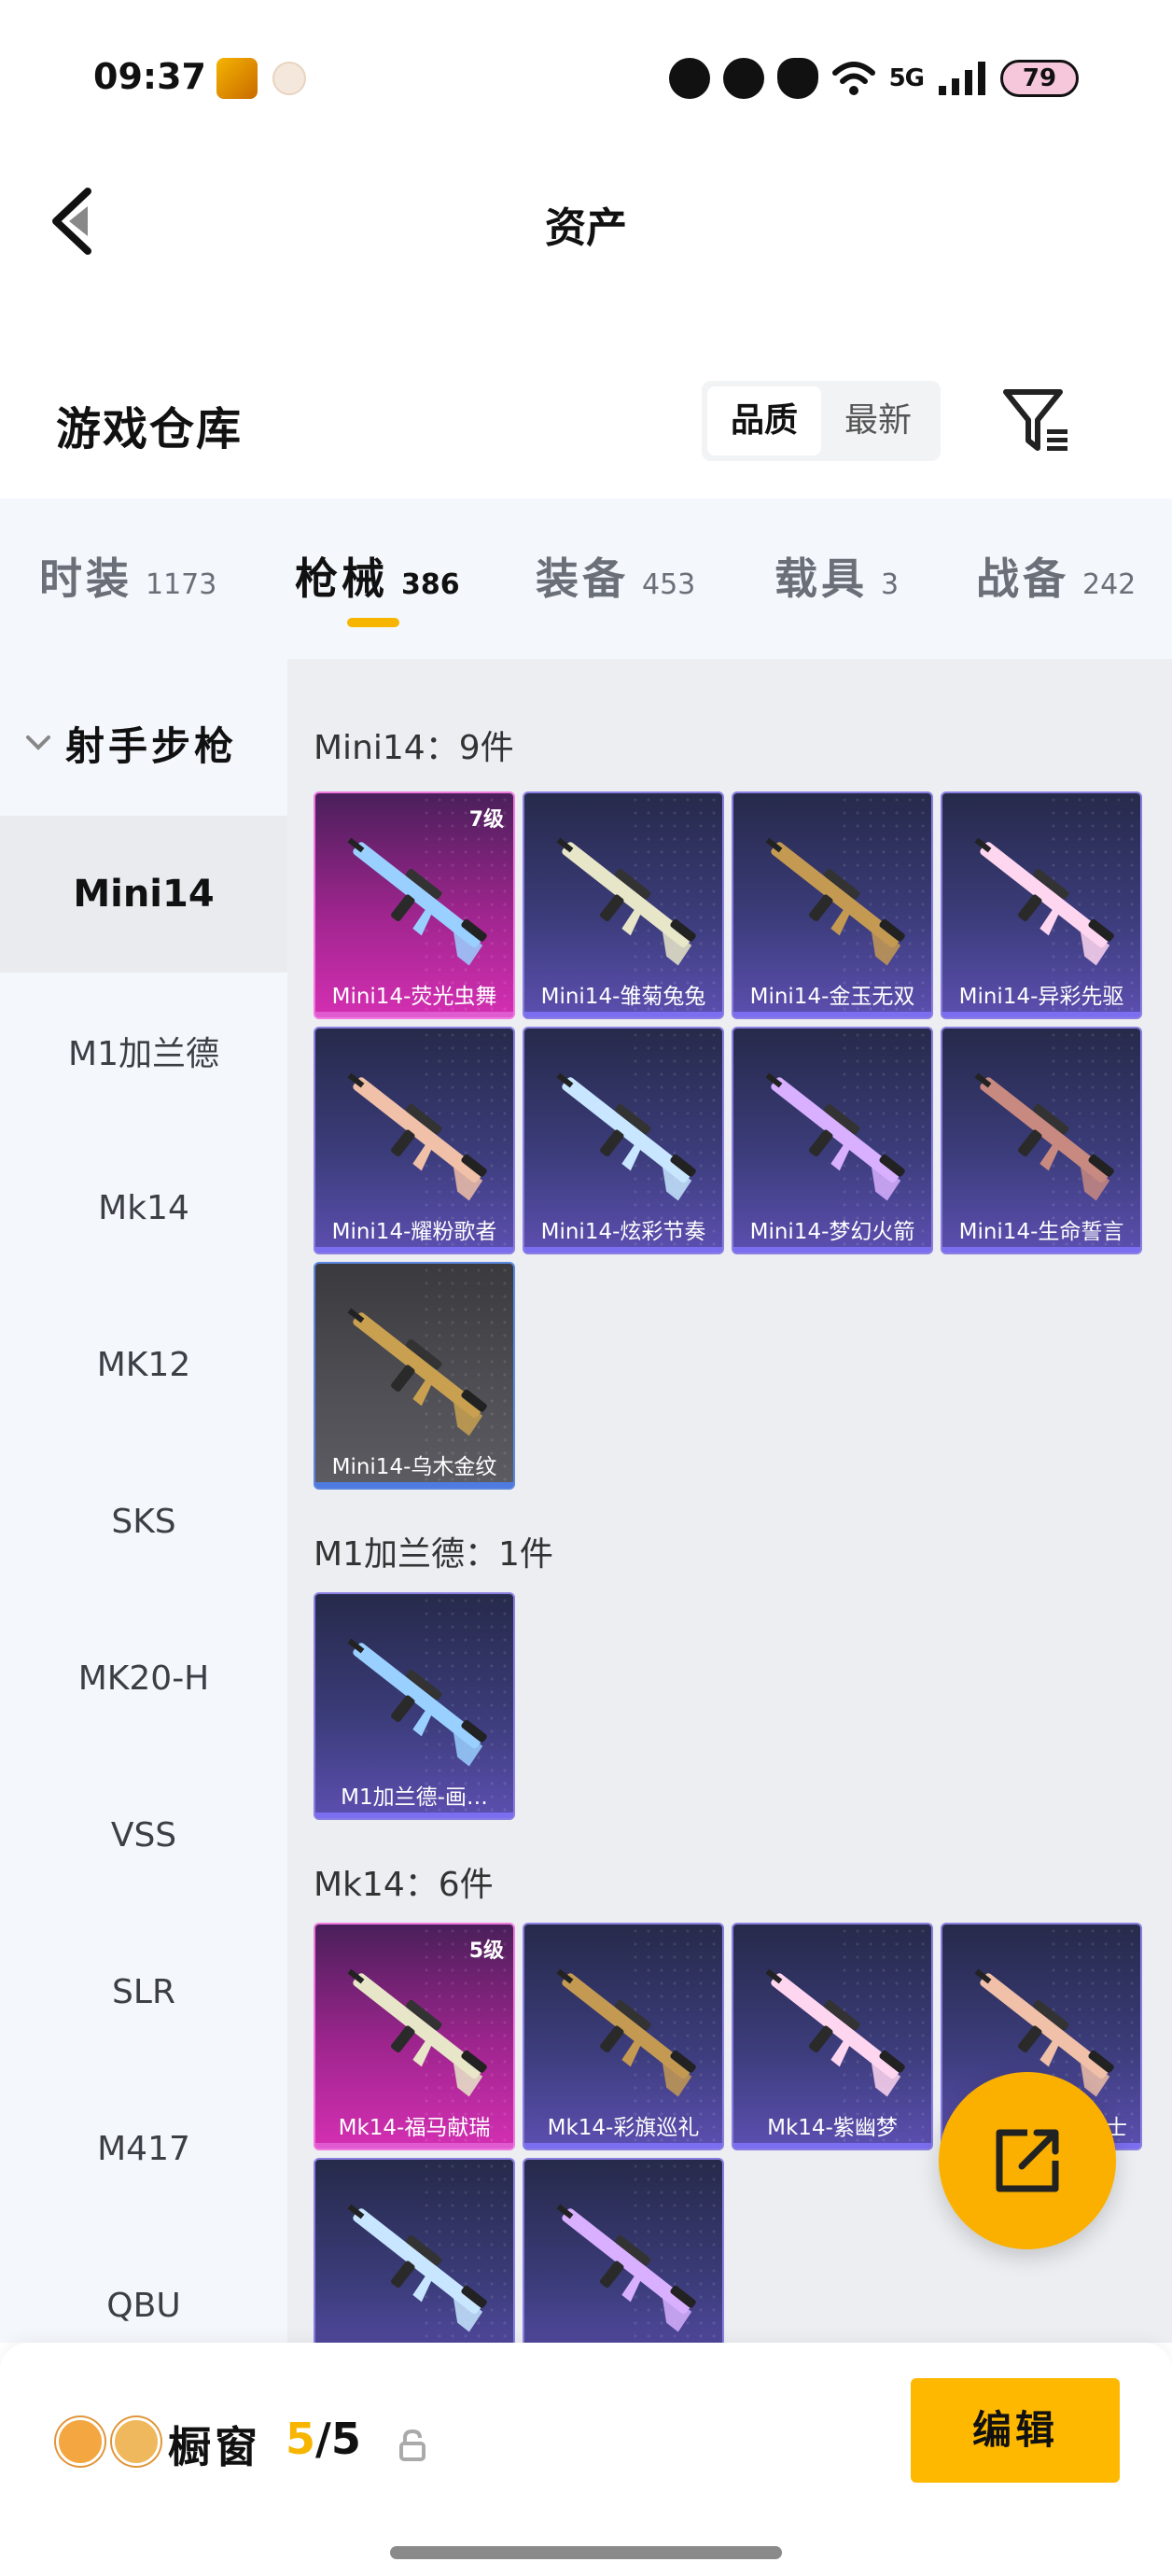  I want to click on showcase-count: 5/5, so click(323, 2439).